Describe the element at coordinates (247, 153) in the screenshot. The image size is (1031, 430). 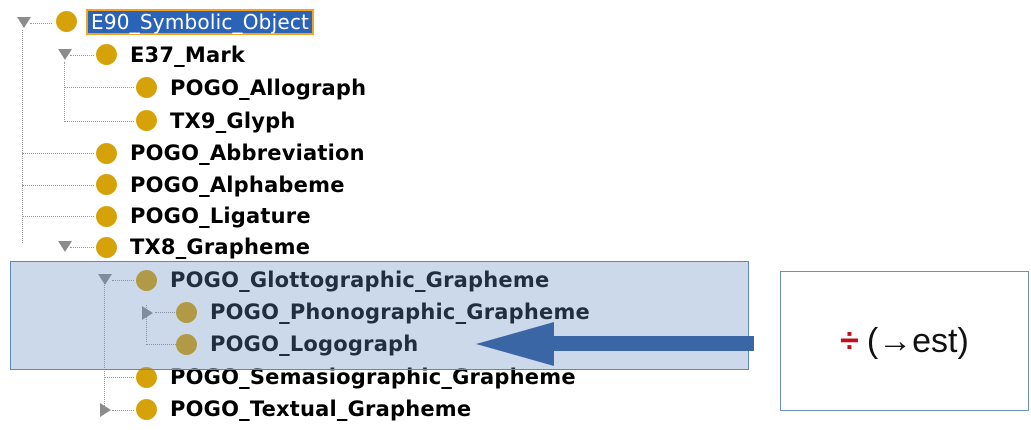
I see `tree-item-label: POGO_Abbreviation` at that location.